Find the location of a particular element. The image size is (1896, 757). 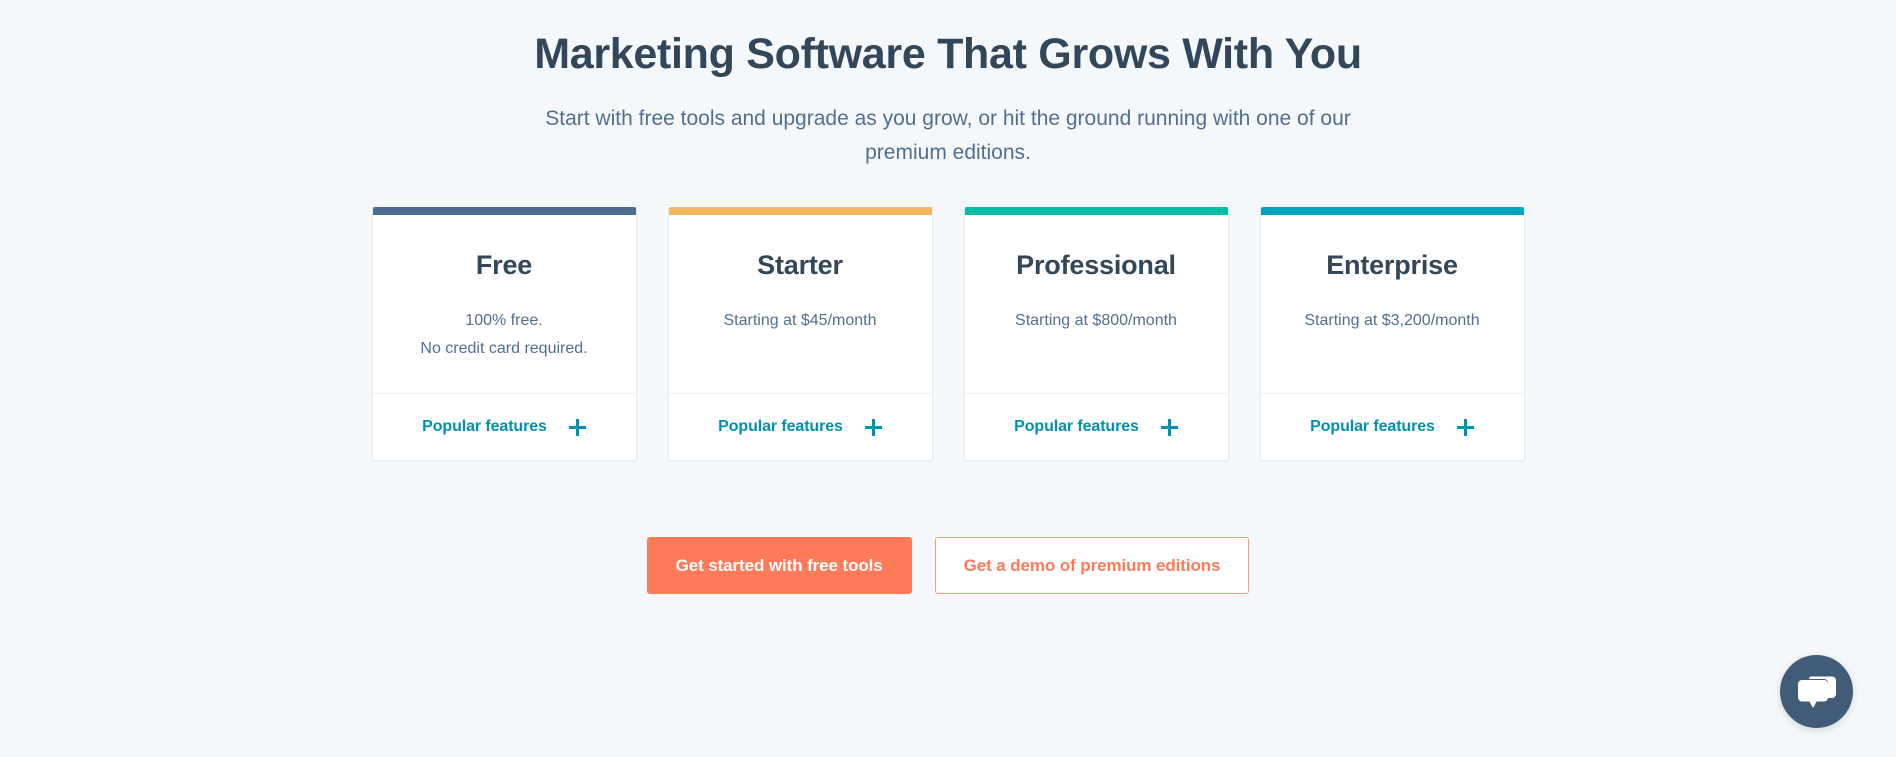

plan-price: Starting at $3,200/month is located at coordinates (1392, 321).